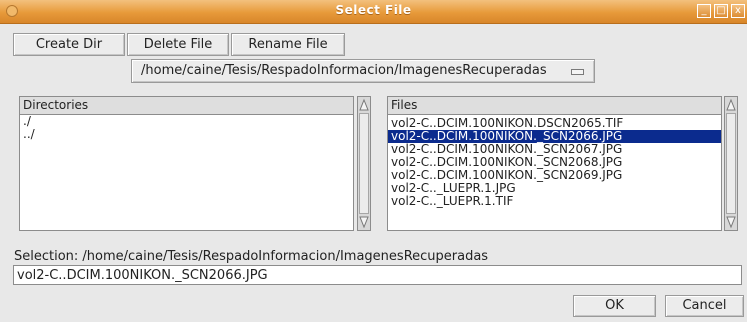  I want to click on files-header: Files, so click(554, 105).